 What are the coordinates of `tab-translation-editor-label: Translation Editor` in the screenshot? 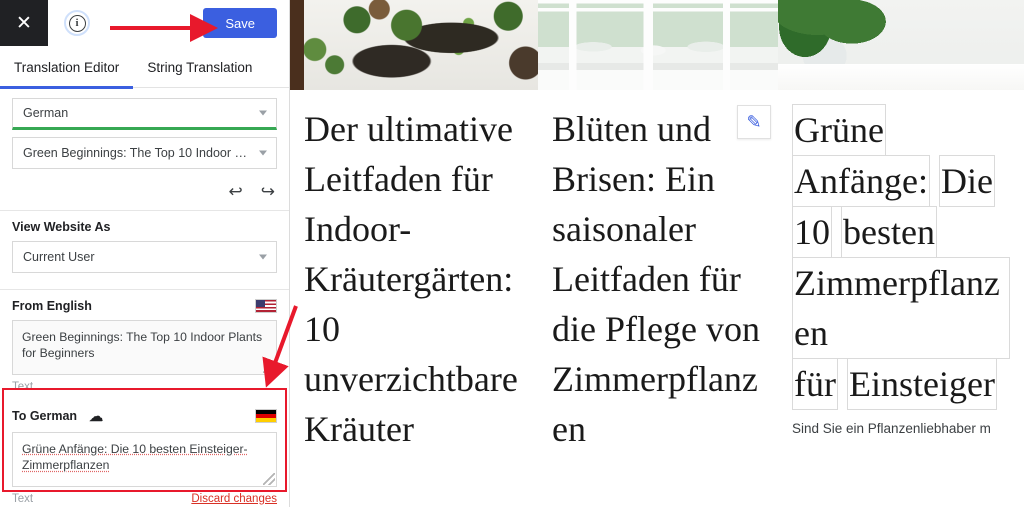 It's located at (67, 67).